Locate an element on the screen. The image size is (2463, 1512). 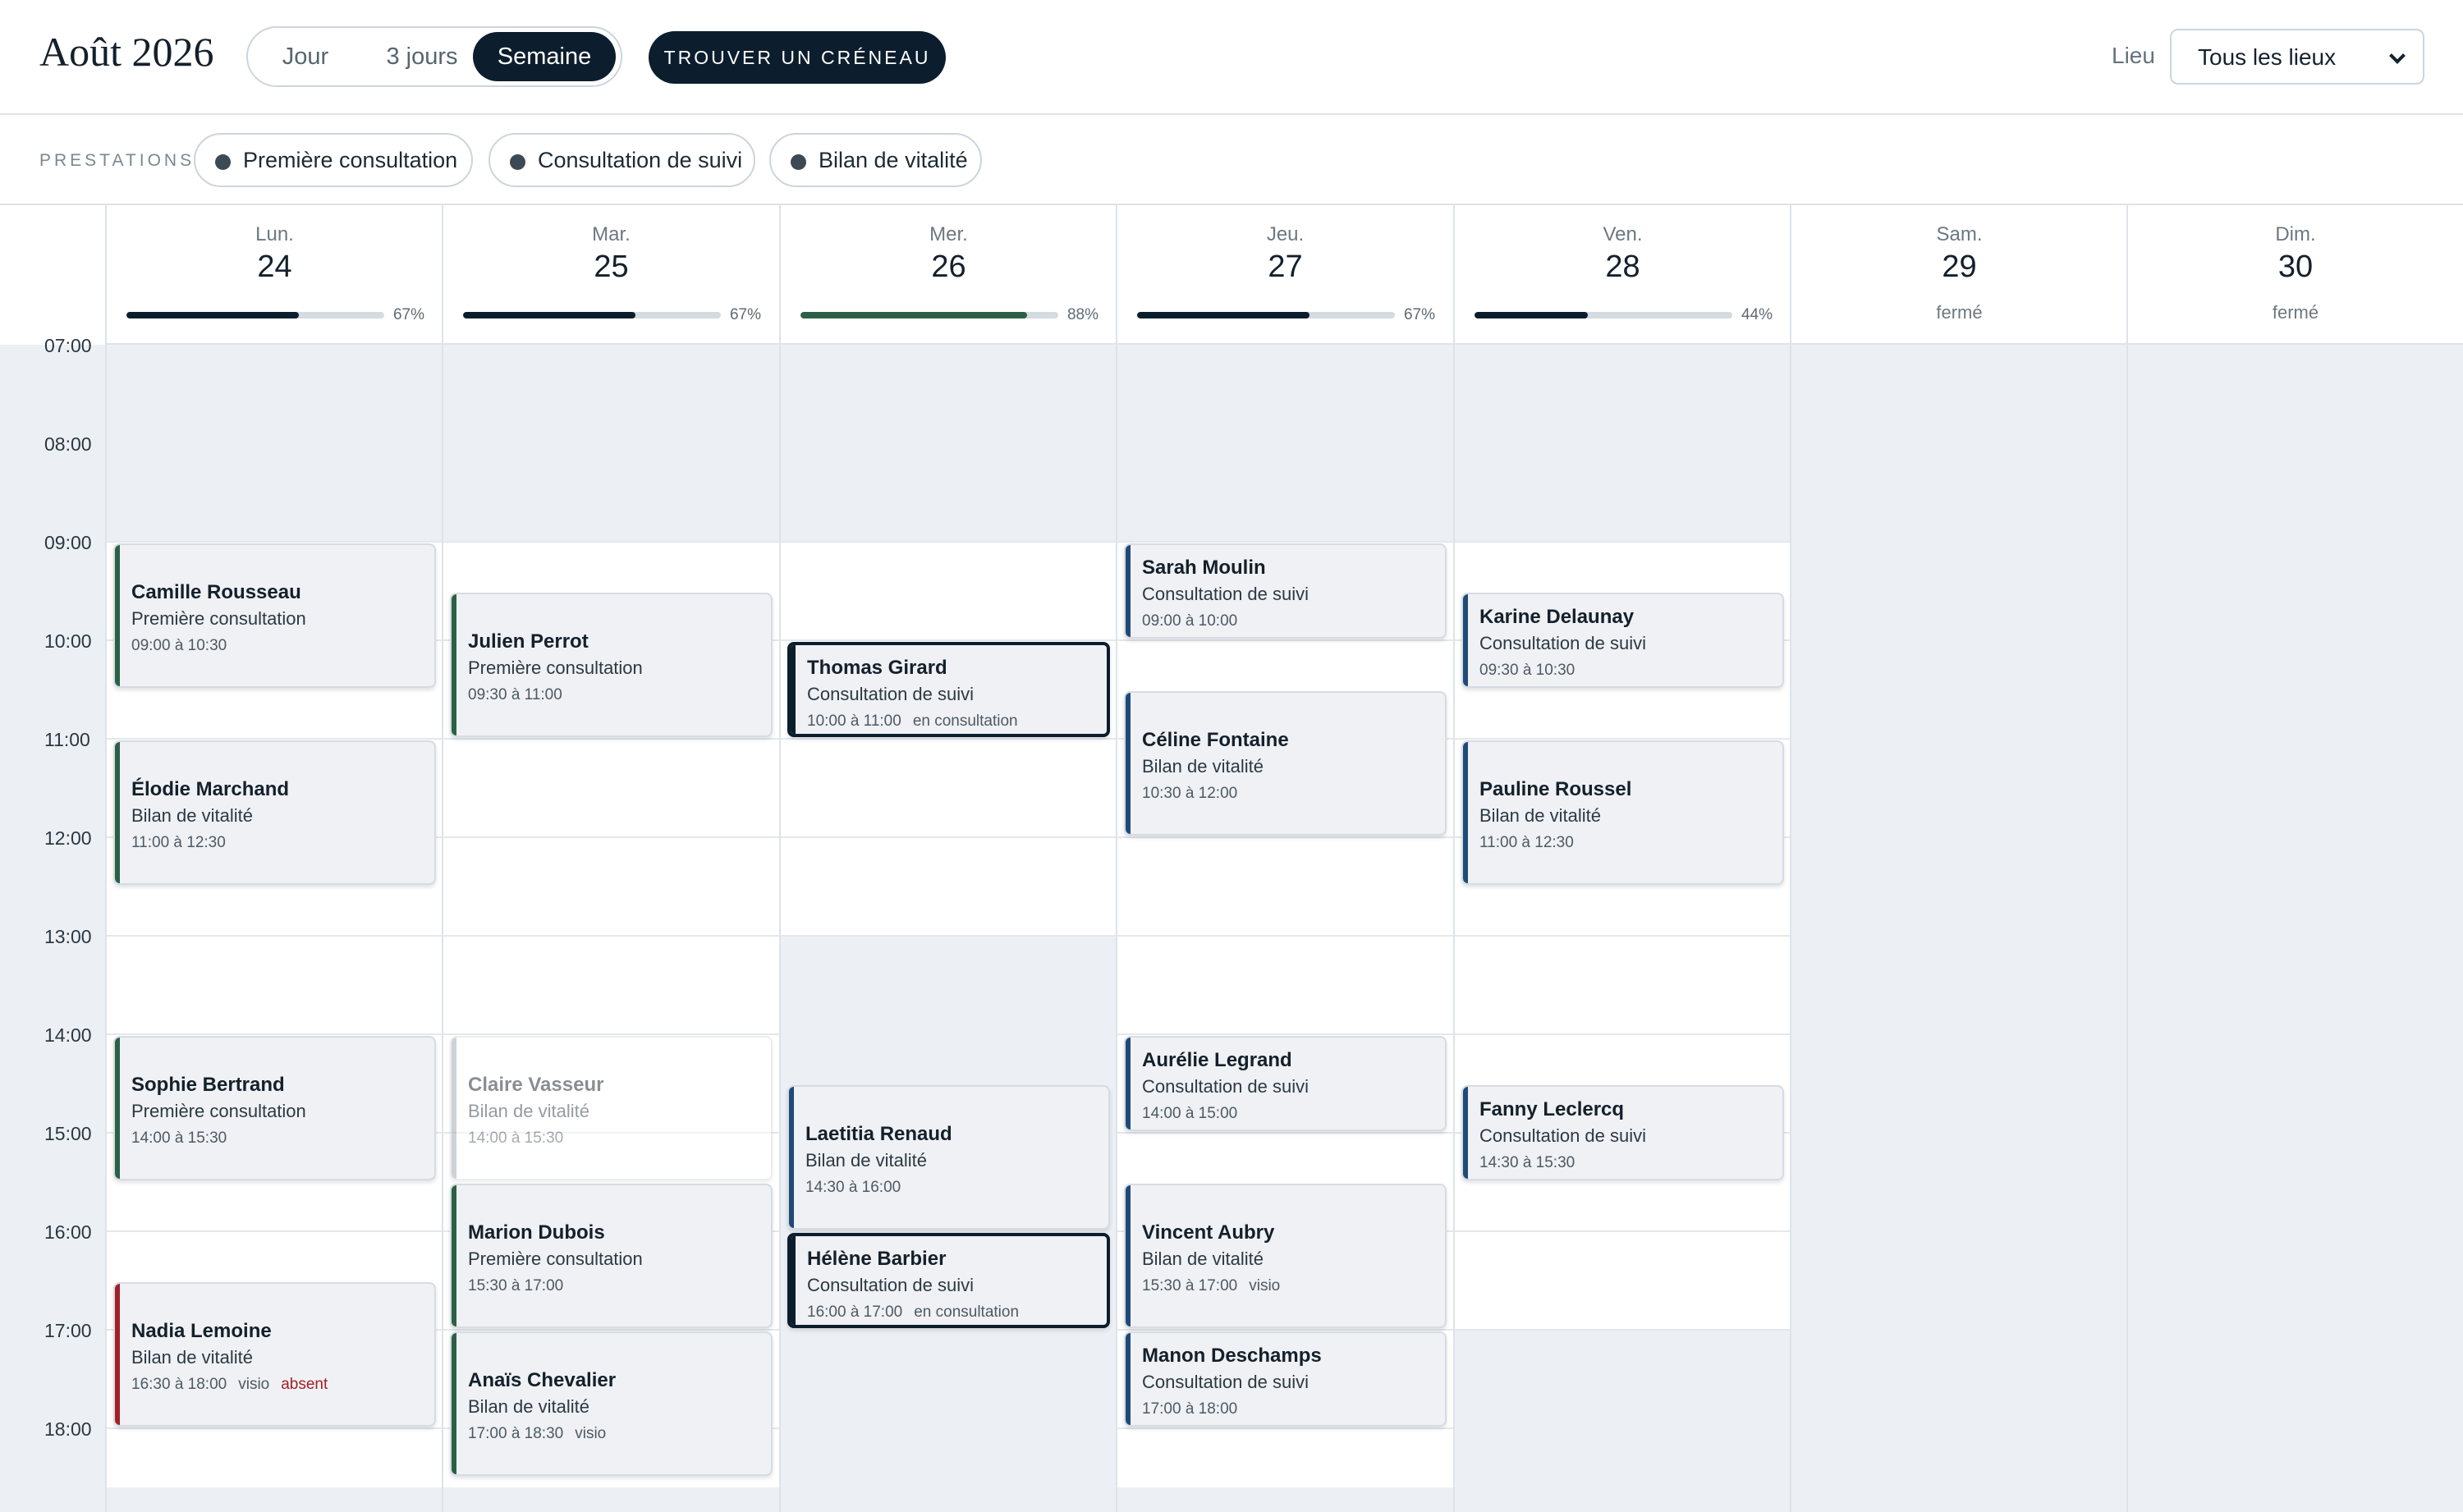
patient-name: Marion Dubois is located at coordinates (536, 1232).